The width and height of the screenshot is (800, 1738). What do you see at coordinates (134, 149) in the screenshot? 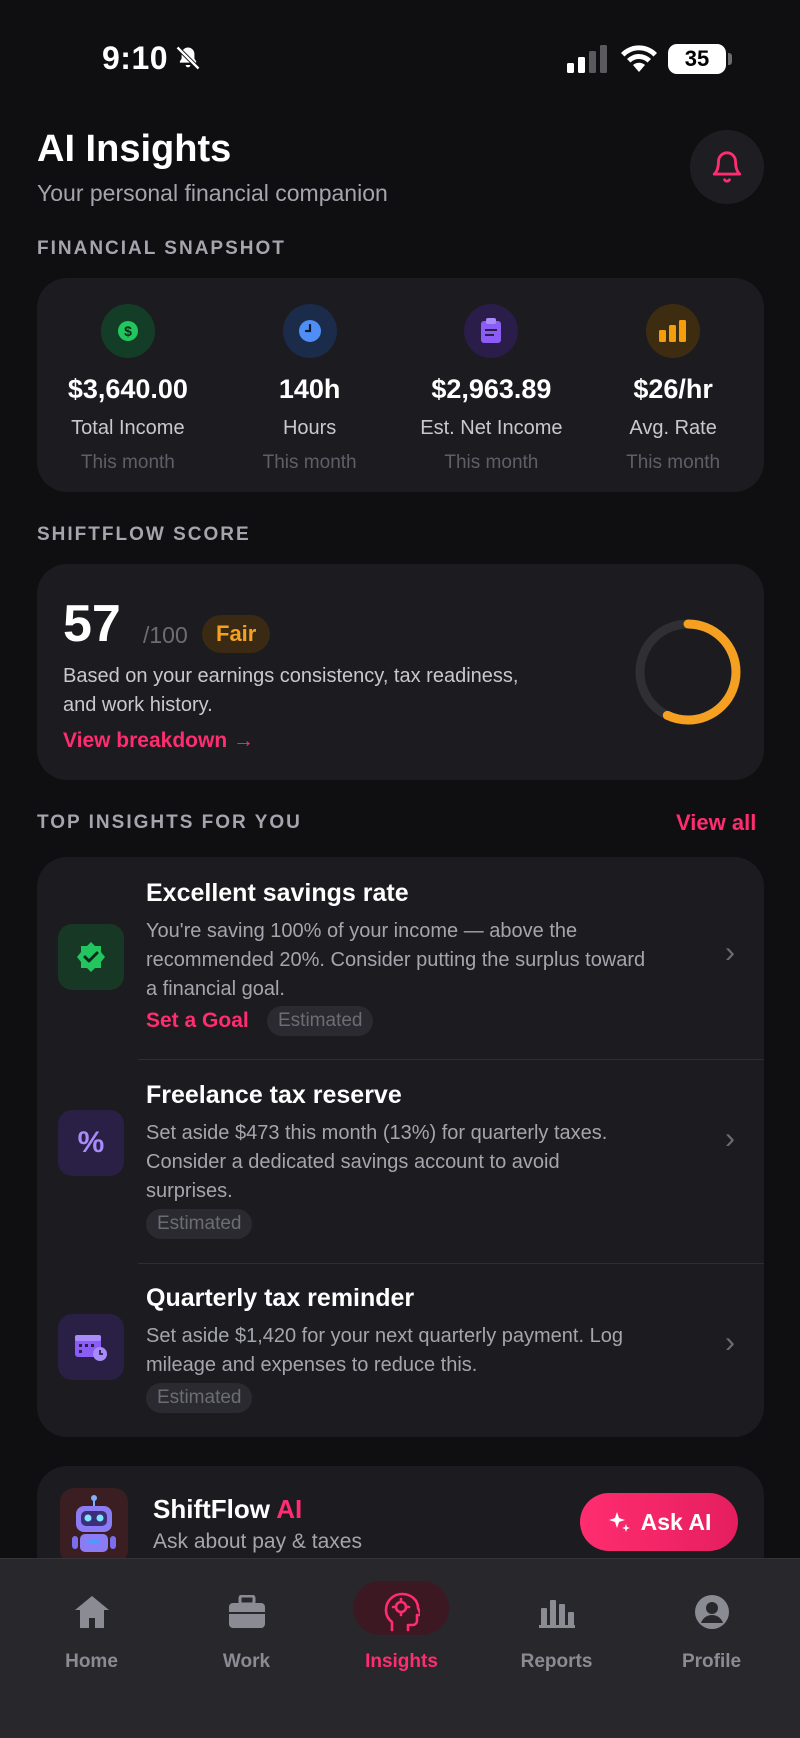
I see `page-title: AI Insights` at bounding box center [134, 149].